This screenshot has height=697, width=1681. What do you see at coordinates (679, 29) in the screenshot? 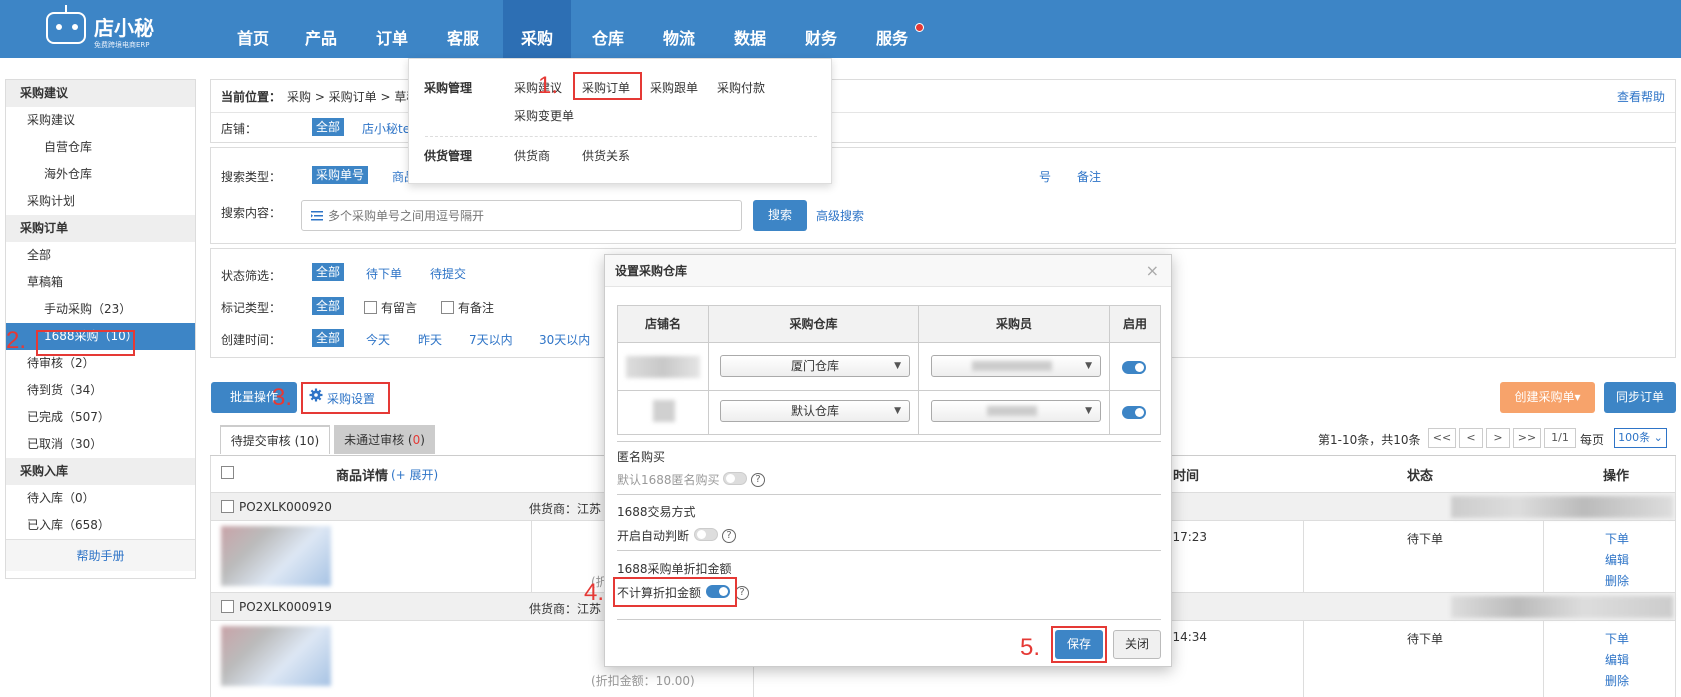
I see `nav-logistics: 物流` at bounding box center [679, 29].